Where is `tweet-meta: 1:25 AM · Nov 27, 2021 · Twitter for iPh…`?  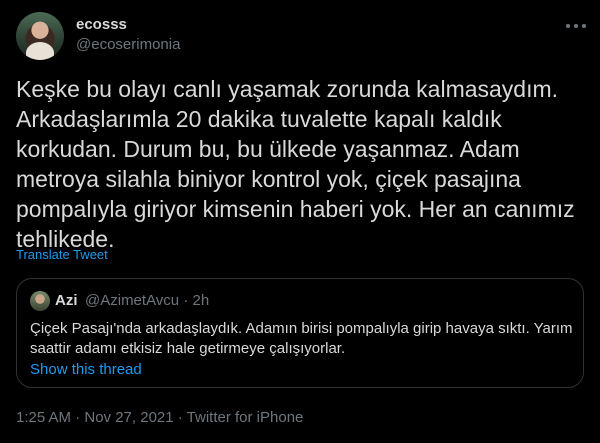
tweet-meta: 1:25 AM · Nov 27, 2021 · Twitter for iPh… is located at coordinates (159, 417).